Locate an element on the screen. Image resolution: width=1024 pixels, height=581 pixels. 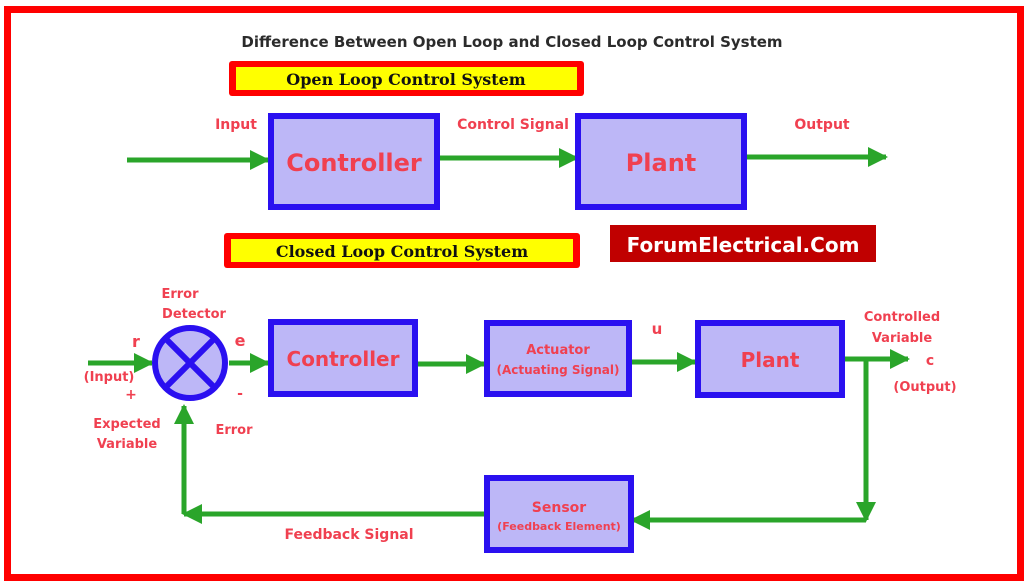
open-controller-label: Controller is located at coordinates (354, 163).